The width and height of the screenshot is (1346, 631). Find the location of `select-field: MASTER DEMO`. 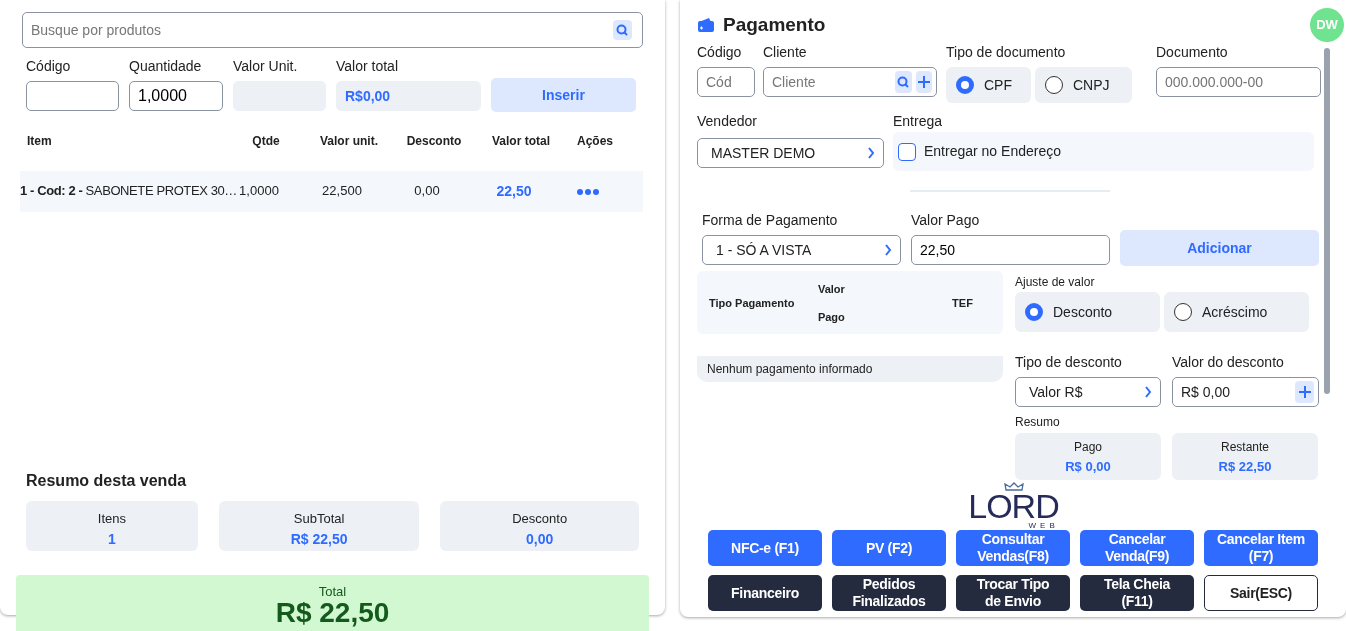

select-field: MASTER DEMO is located at coordinates (790, 153).